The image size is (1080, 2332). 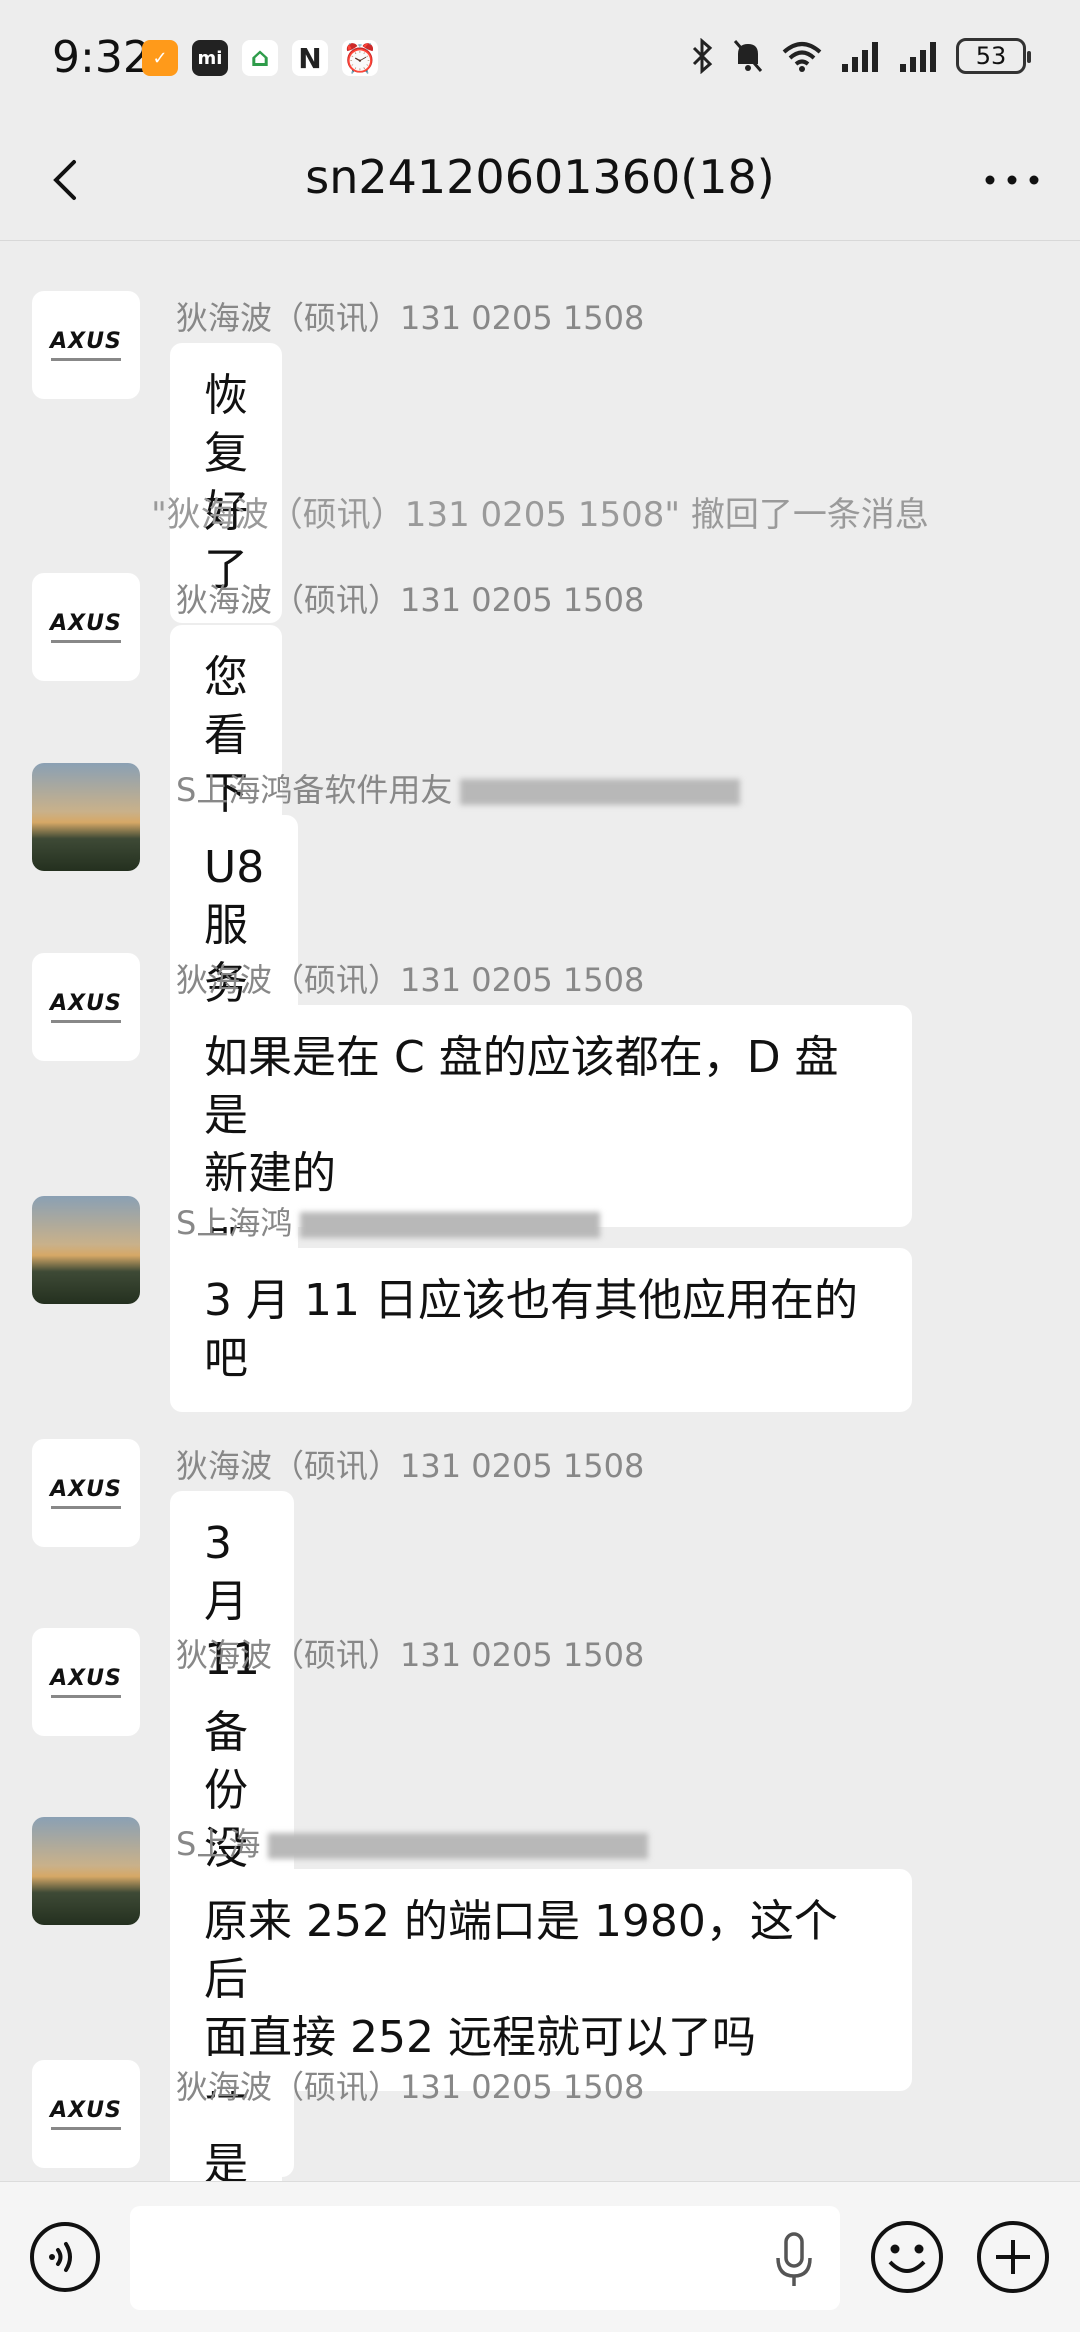 I want to click on bluetooth-icon, so click(x=702, y=56).